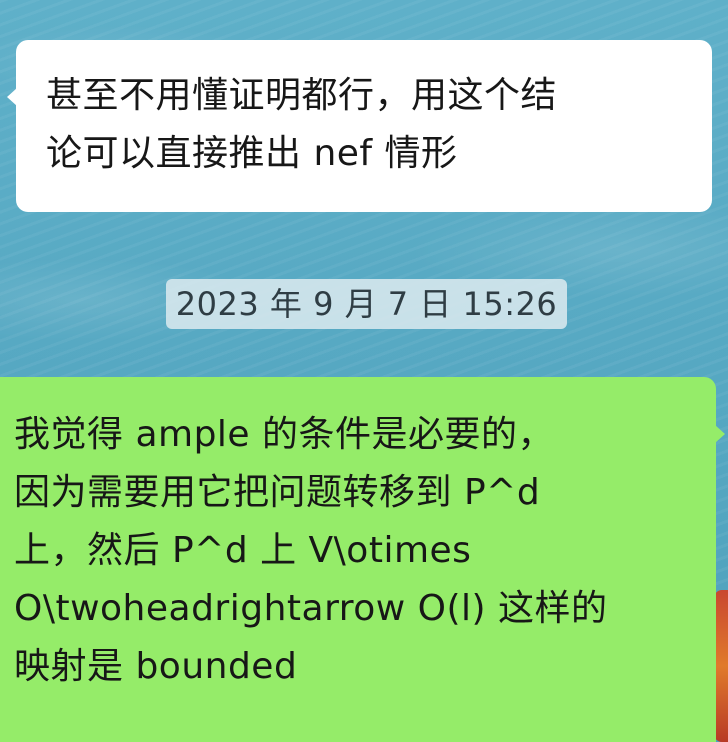 This screenshot has height=742, width=728. Describe the element at coordinates (243, 550) in the screenshot. I see `message-text-line: 上，然后 P^d 上 V\otimes` at that location.